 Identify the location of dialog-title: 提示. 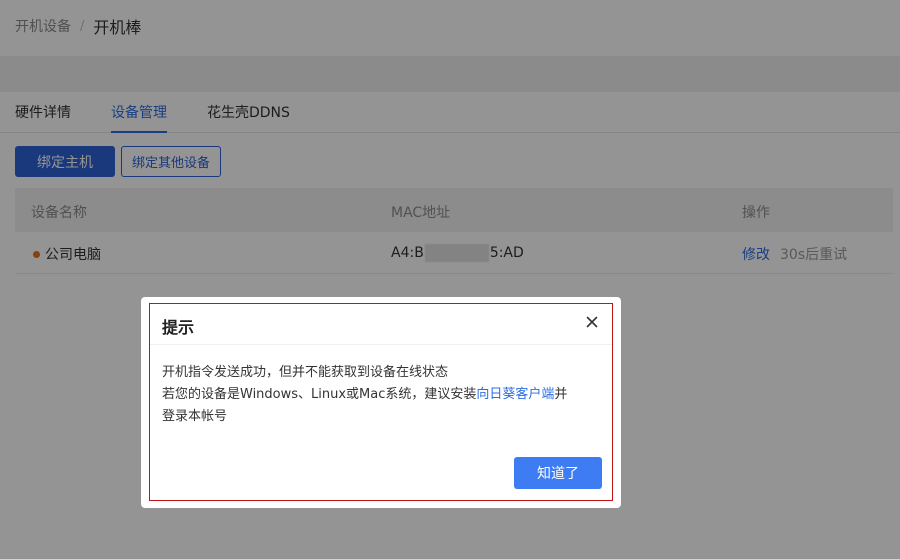
(178, 327).